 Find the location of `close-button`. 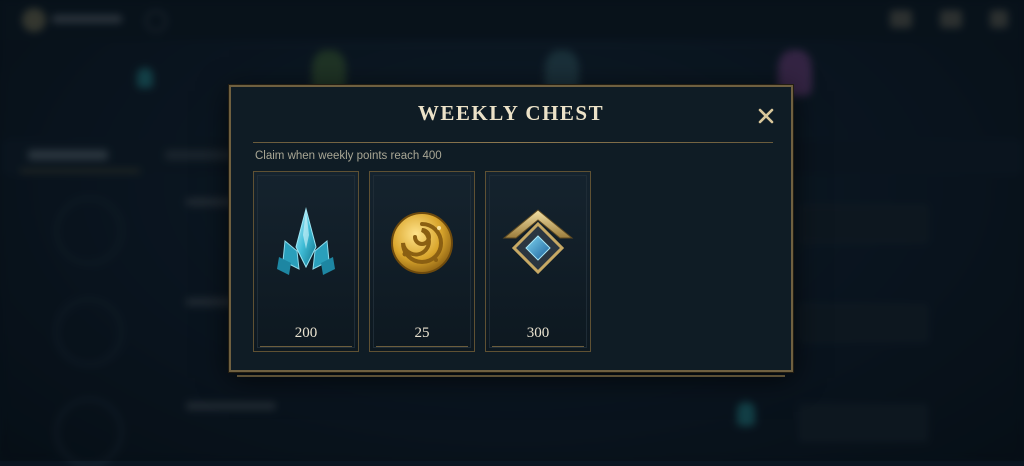

close-button is located at coordinates (766, 116).